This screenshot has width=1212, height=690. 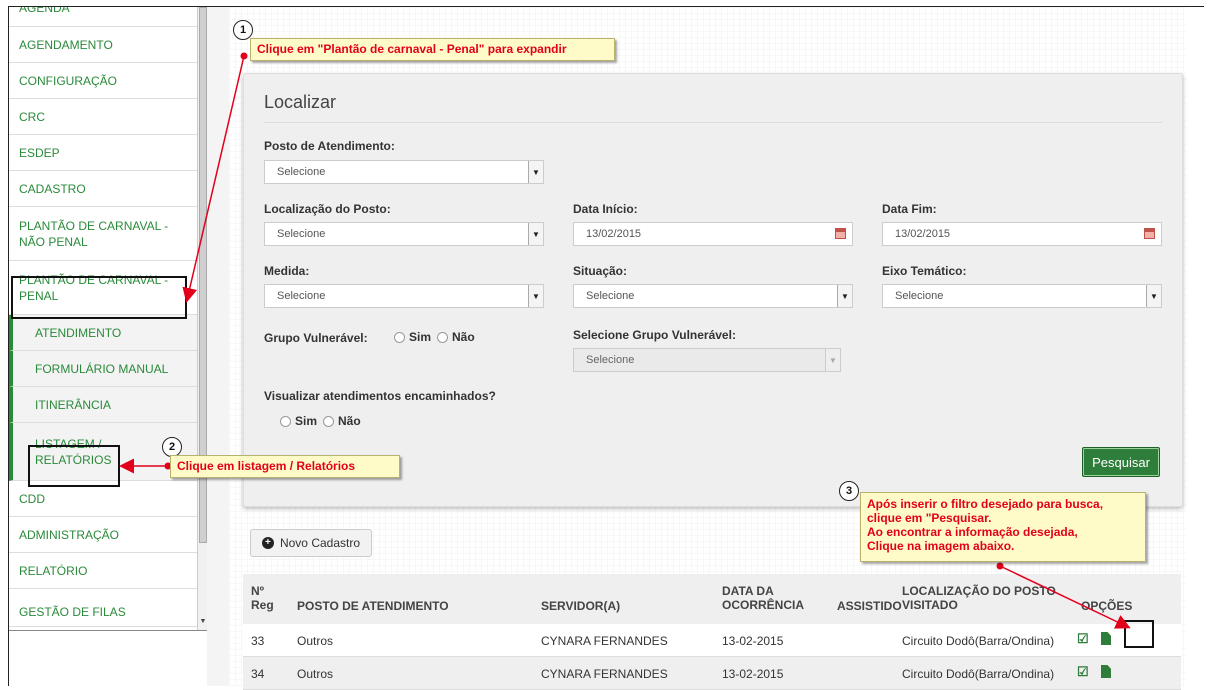 I want to click on sidebar-item-administracao: ADMINISTRAÇÃO, so click(x=103, y=535).